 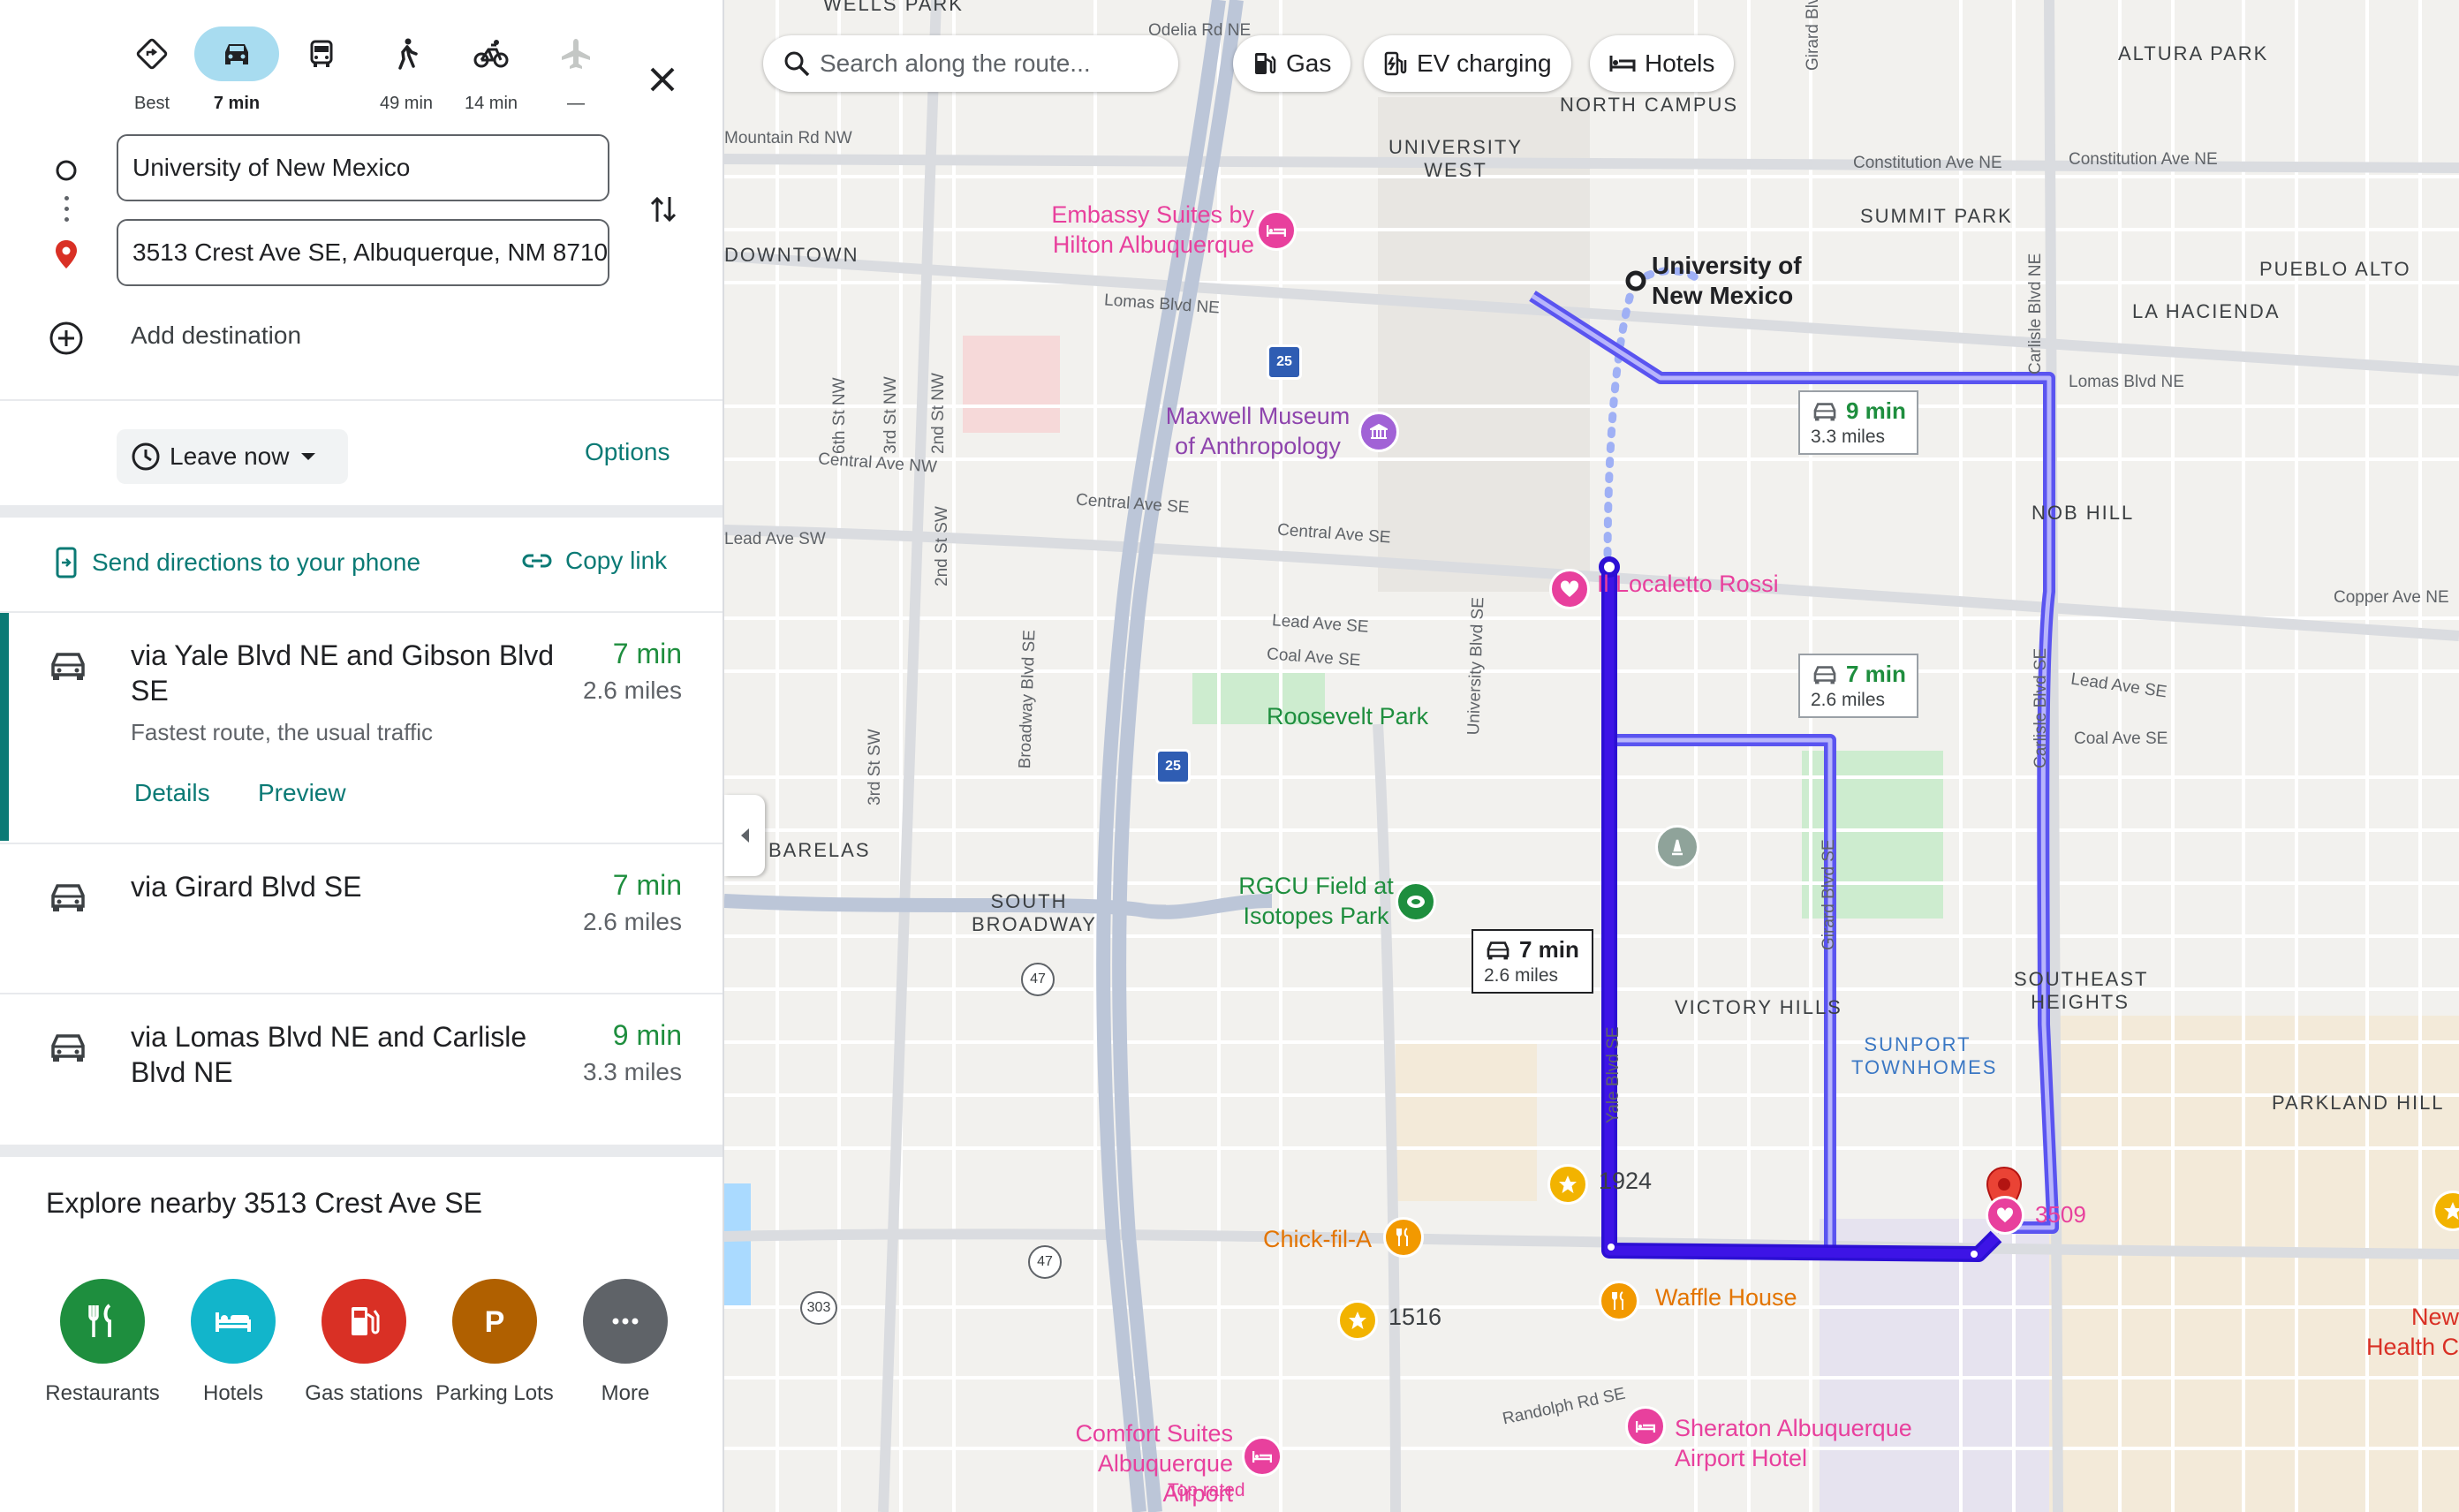 I want to click on street-label: Copper Ave NE, so click(x=2391, y=598).